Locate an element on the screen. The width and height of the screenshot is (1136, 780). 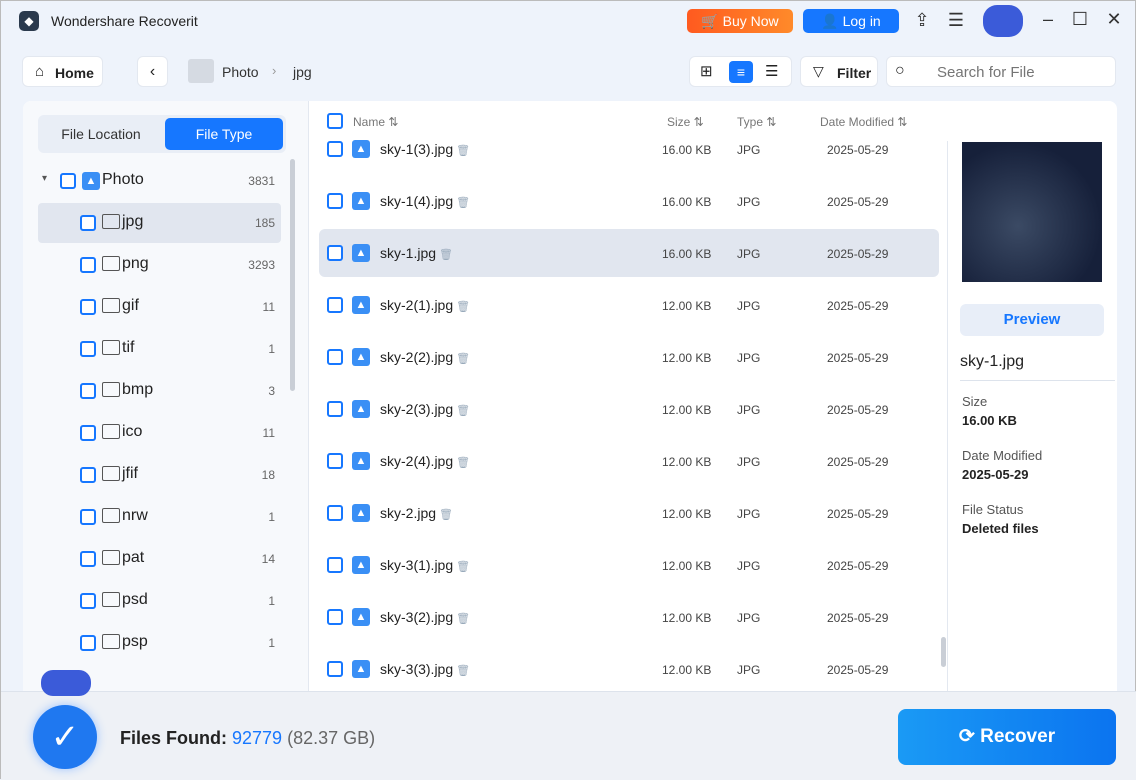
tab-file-location: File Location is located at coordinates (101, 134).